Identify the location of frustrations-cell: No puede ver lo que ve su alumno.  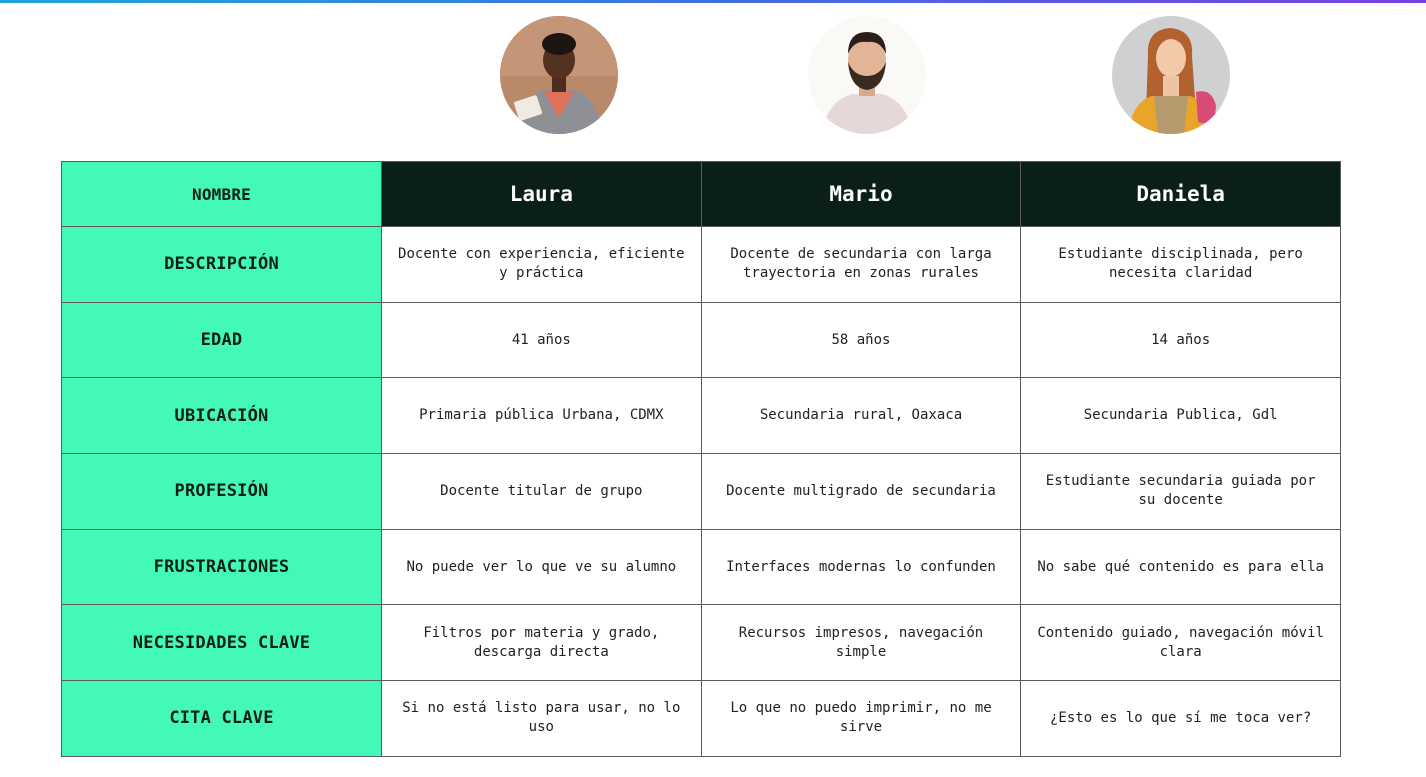
(541, 567).